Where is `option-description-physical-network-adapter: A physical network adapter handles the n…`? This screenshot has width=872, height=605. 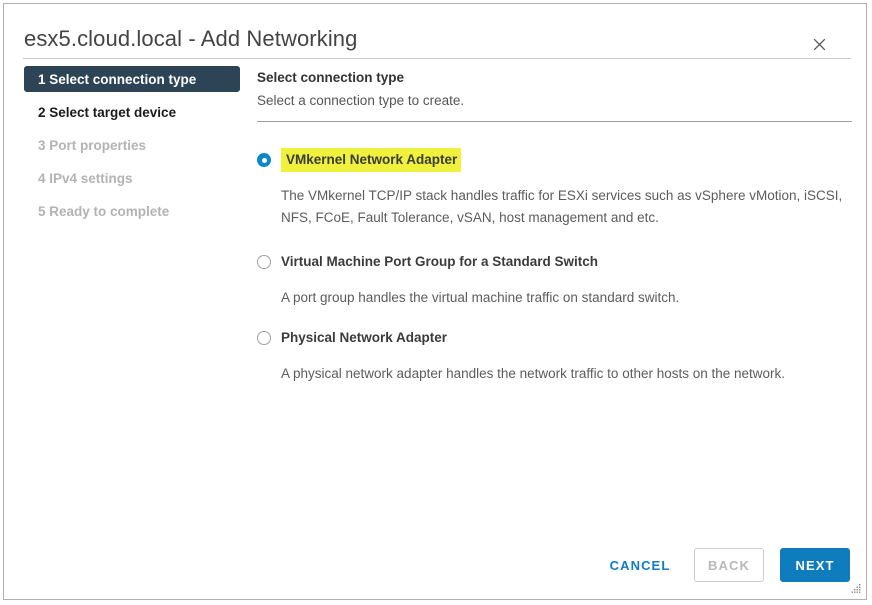 option-description-physical-network-adapter: A physical network adapter handles the n… is located at coordinates (533, 373).